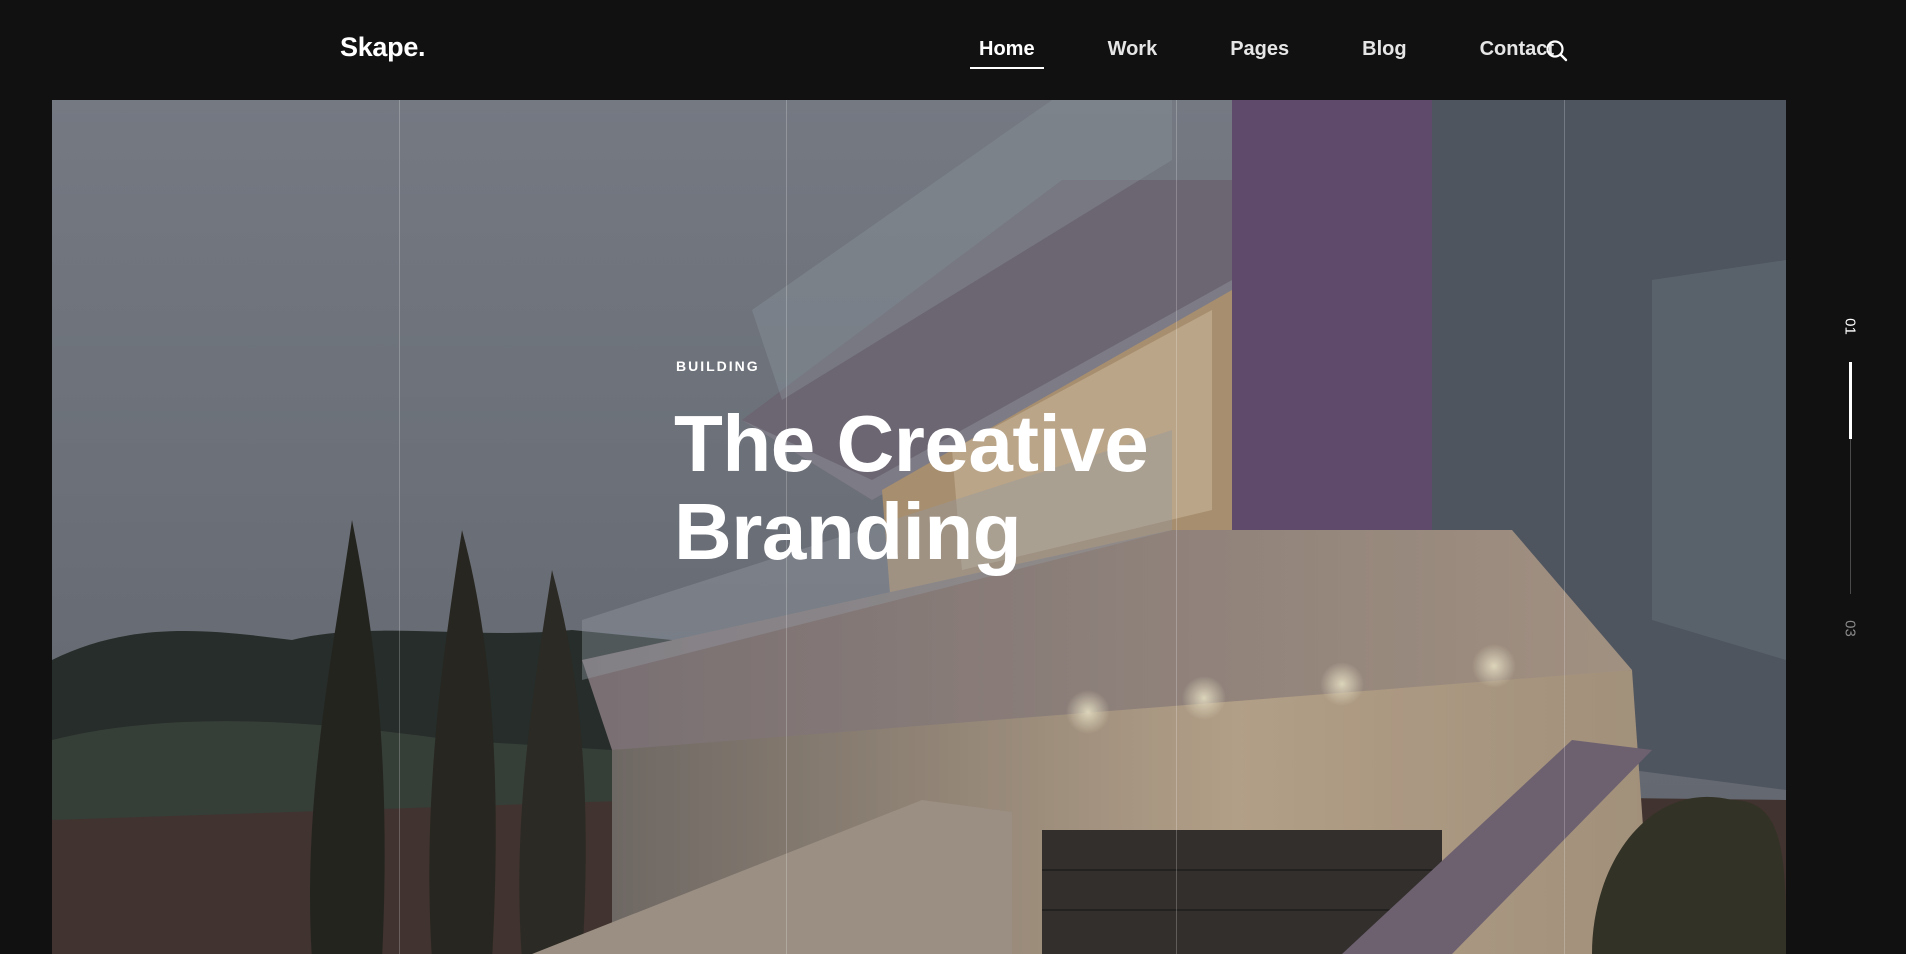 The width and height of the screenshot is (1906, 954). What do you see at coordinates (1259, 52) in the screenshot?
I see `nav-item-pages: Pages` at bounding box center [1259, 52].